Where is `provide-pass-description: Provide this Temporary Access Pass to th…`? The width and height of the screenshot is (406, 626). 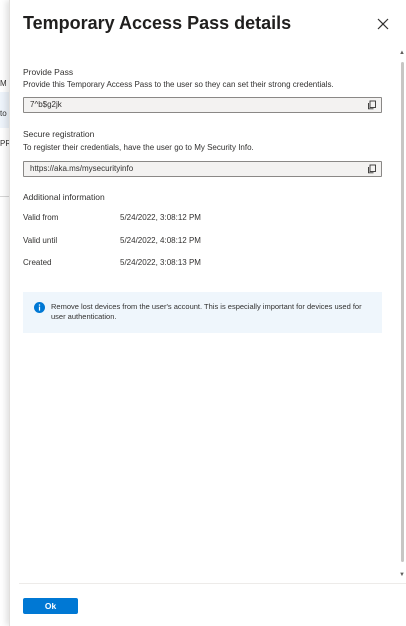 provide-pass-description: Provide this Temporary Access Pass to th… is located at coordinates (178, 84).